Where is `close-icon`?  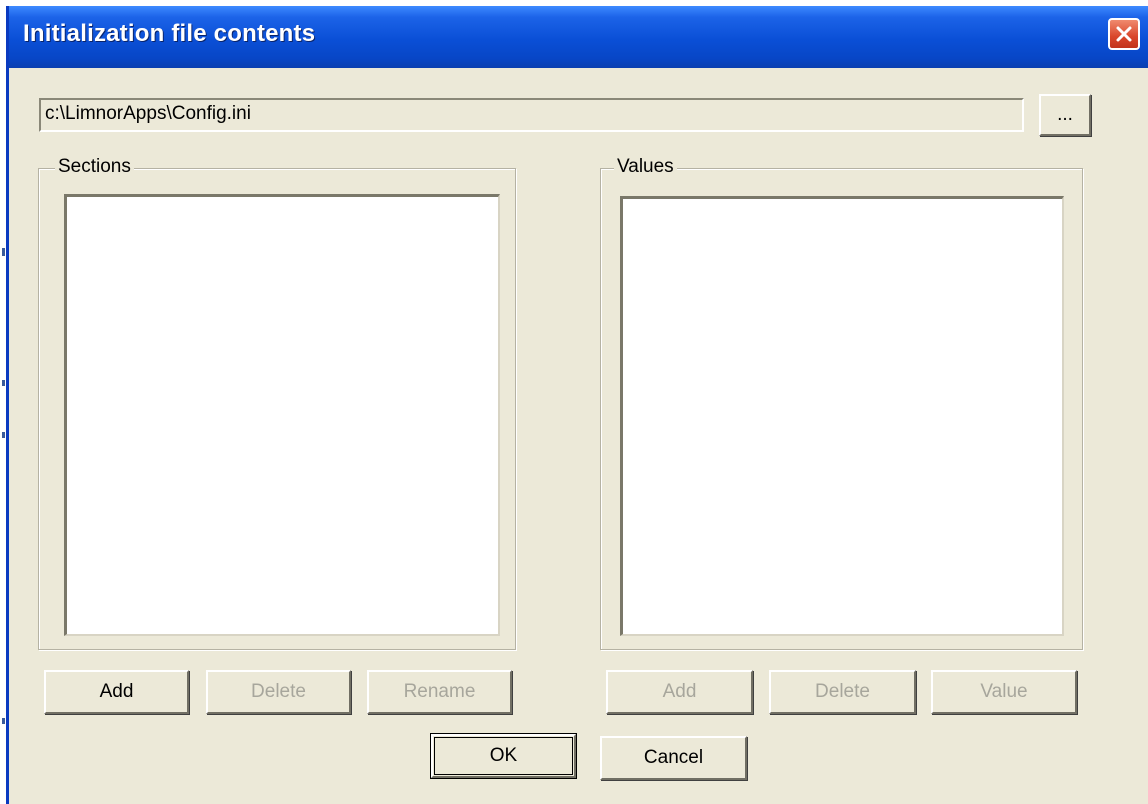
close-icon is located at coordinates (1124, 34).